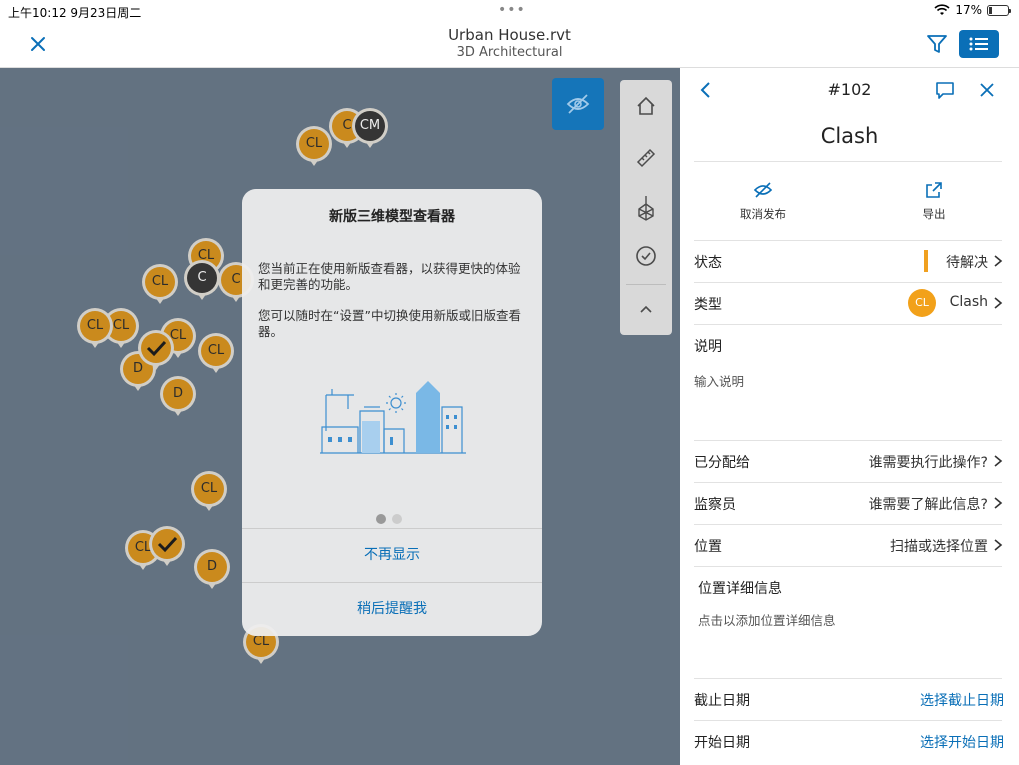 The image size is (1019, 765). I want to click on dialog-paragraph: 您可以随时在“设置”中切换使用新版或旧版查看器。, so click(389, 323).